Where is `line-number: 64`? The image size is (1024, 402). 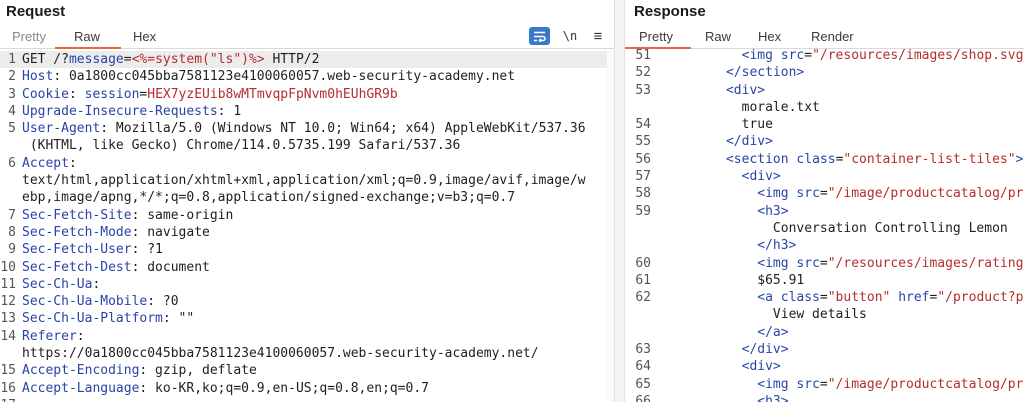
line-number: 64 is located at coordinates (643, 367).